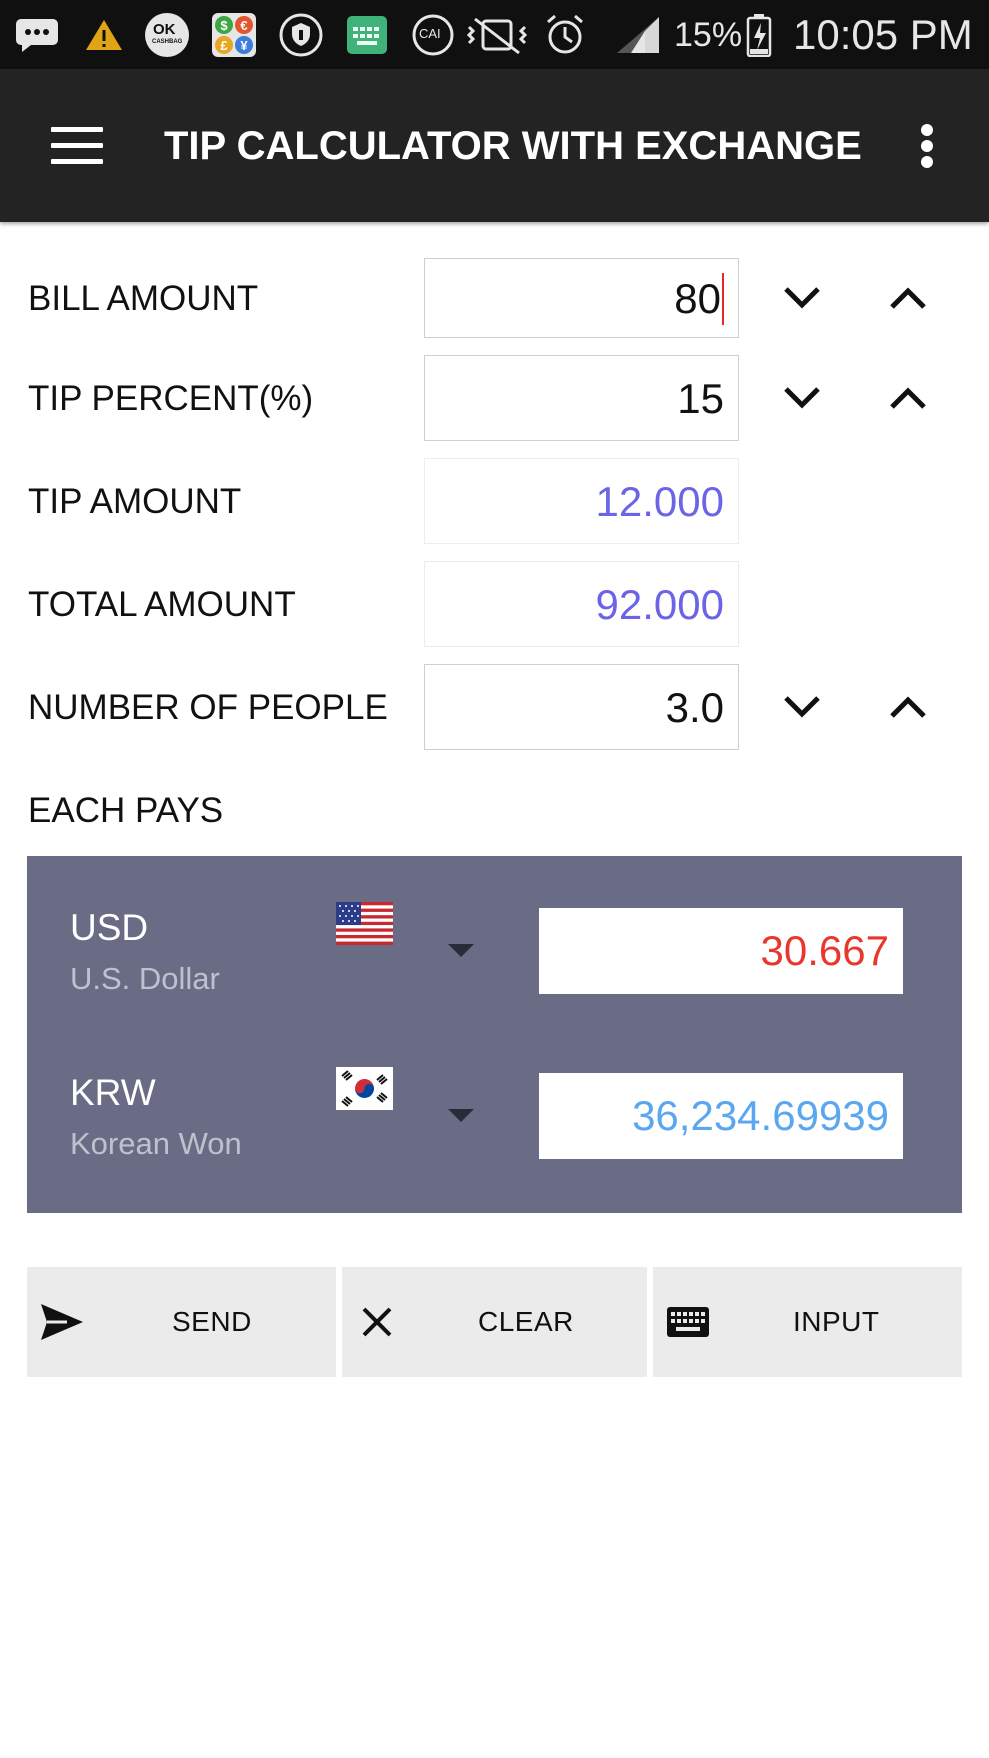 The image size is (989, 1758). I want to click on send-icon, so click(62, 1322).